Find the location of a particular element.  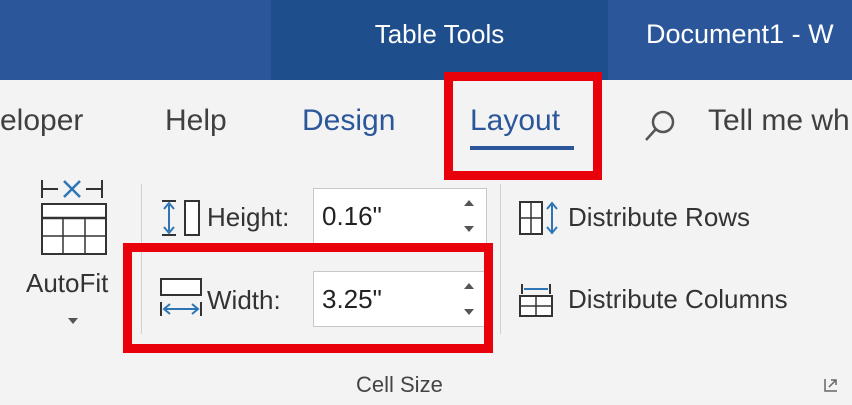

tab-help: Help is located at coordinates (196, 121).